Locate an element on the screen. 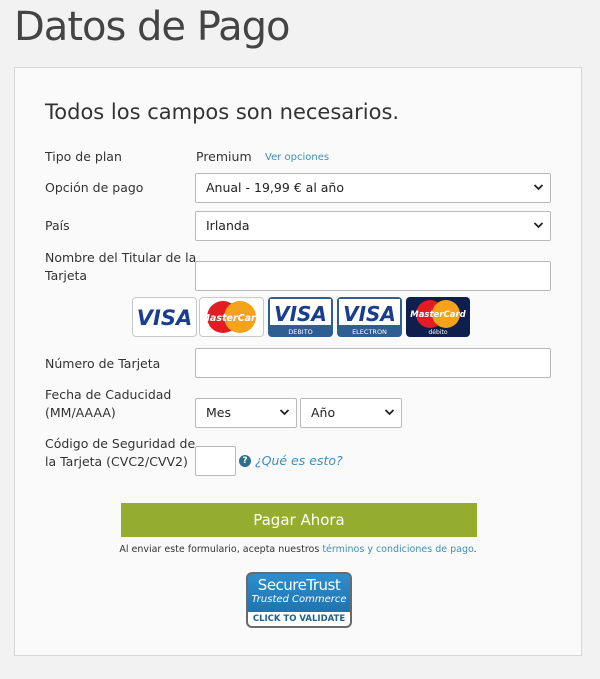 The height and width of the screenshot is (679, 600). card-number-input is located at coordinates (373, 363).